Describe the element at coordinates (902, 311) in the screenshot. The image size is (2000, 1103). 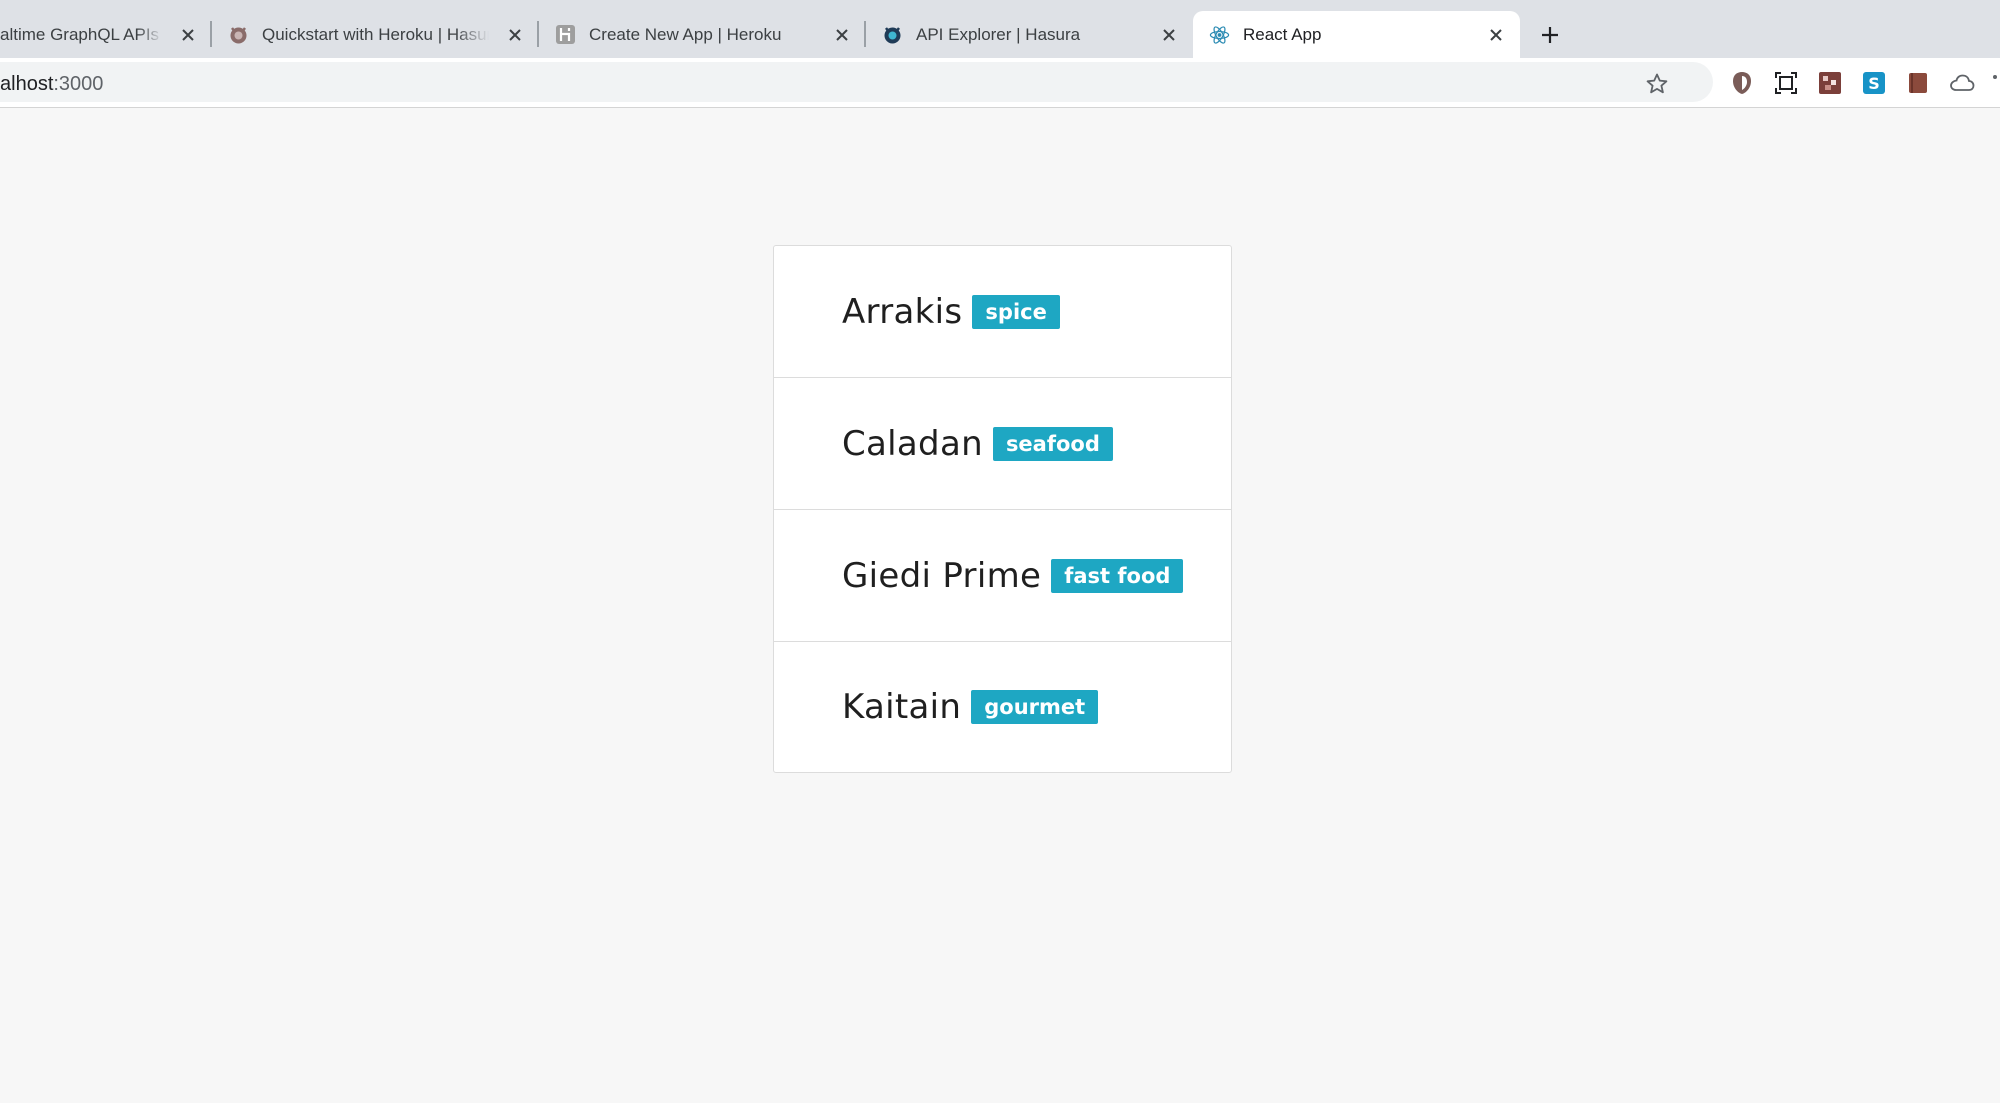
I see `location-name: Arrakis` at that location.